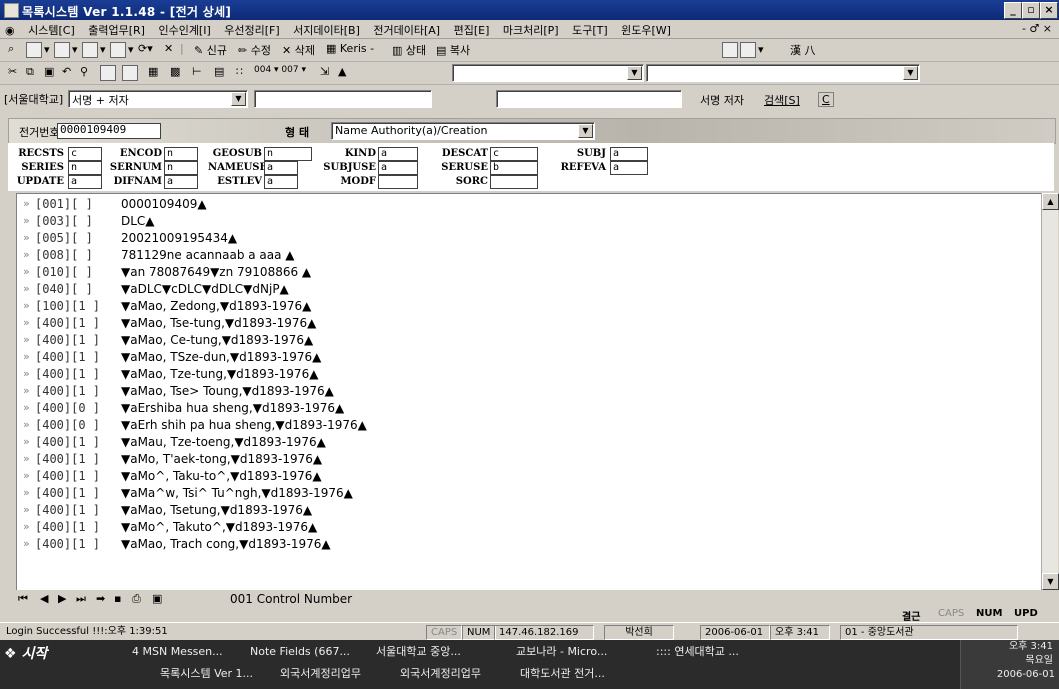 This screenshot has width=1059, height=689. Describe the element at coordinates (398, 182) in the screenshot. I see `fixed-field-modf` at that location.